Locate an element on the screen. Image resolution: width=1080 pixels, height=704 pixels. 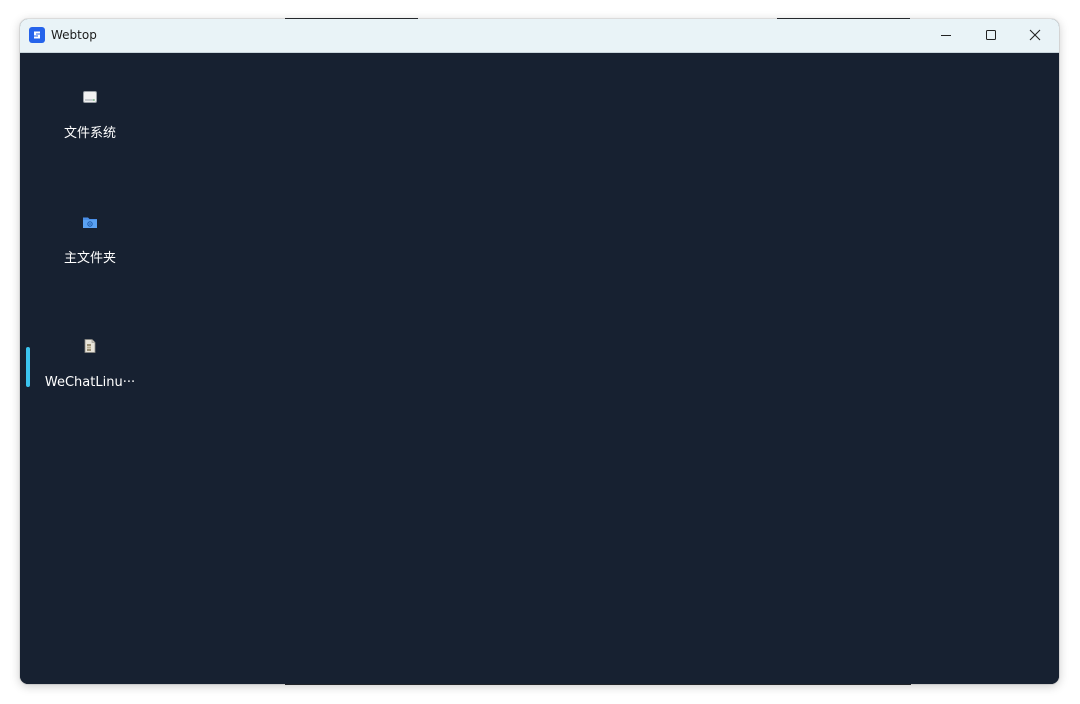
window-title: Webtop is located at coordinates (74, 35).